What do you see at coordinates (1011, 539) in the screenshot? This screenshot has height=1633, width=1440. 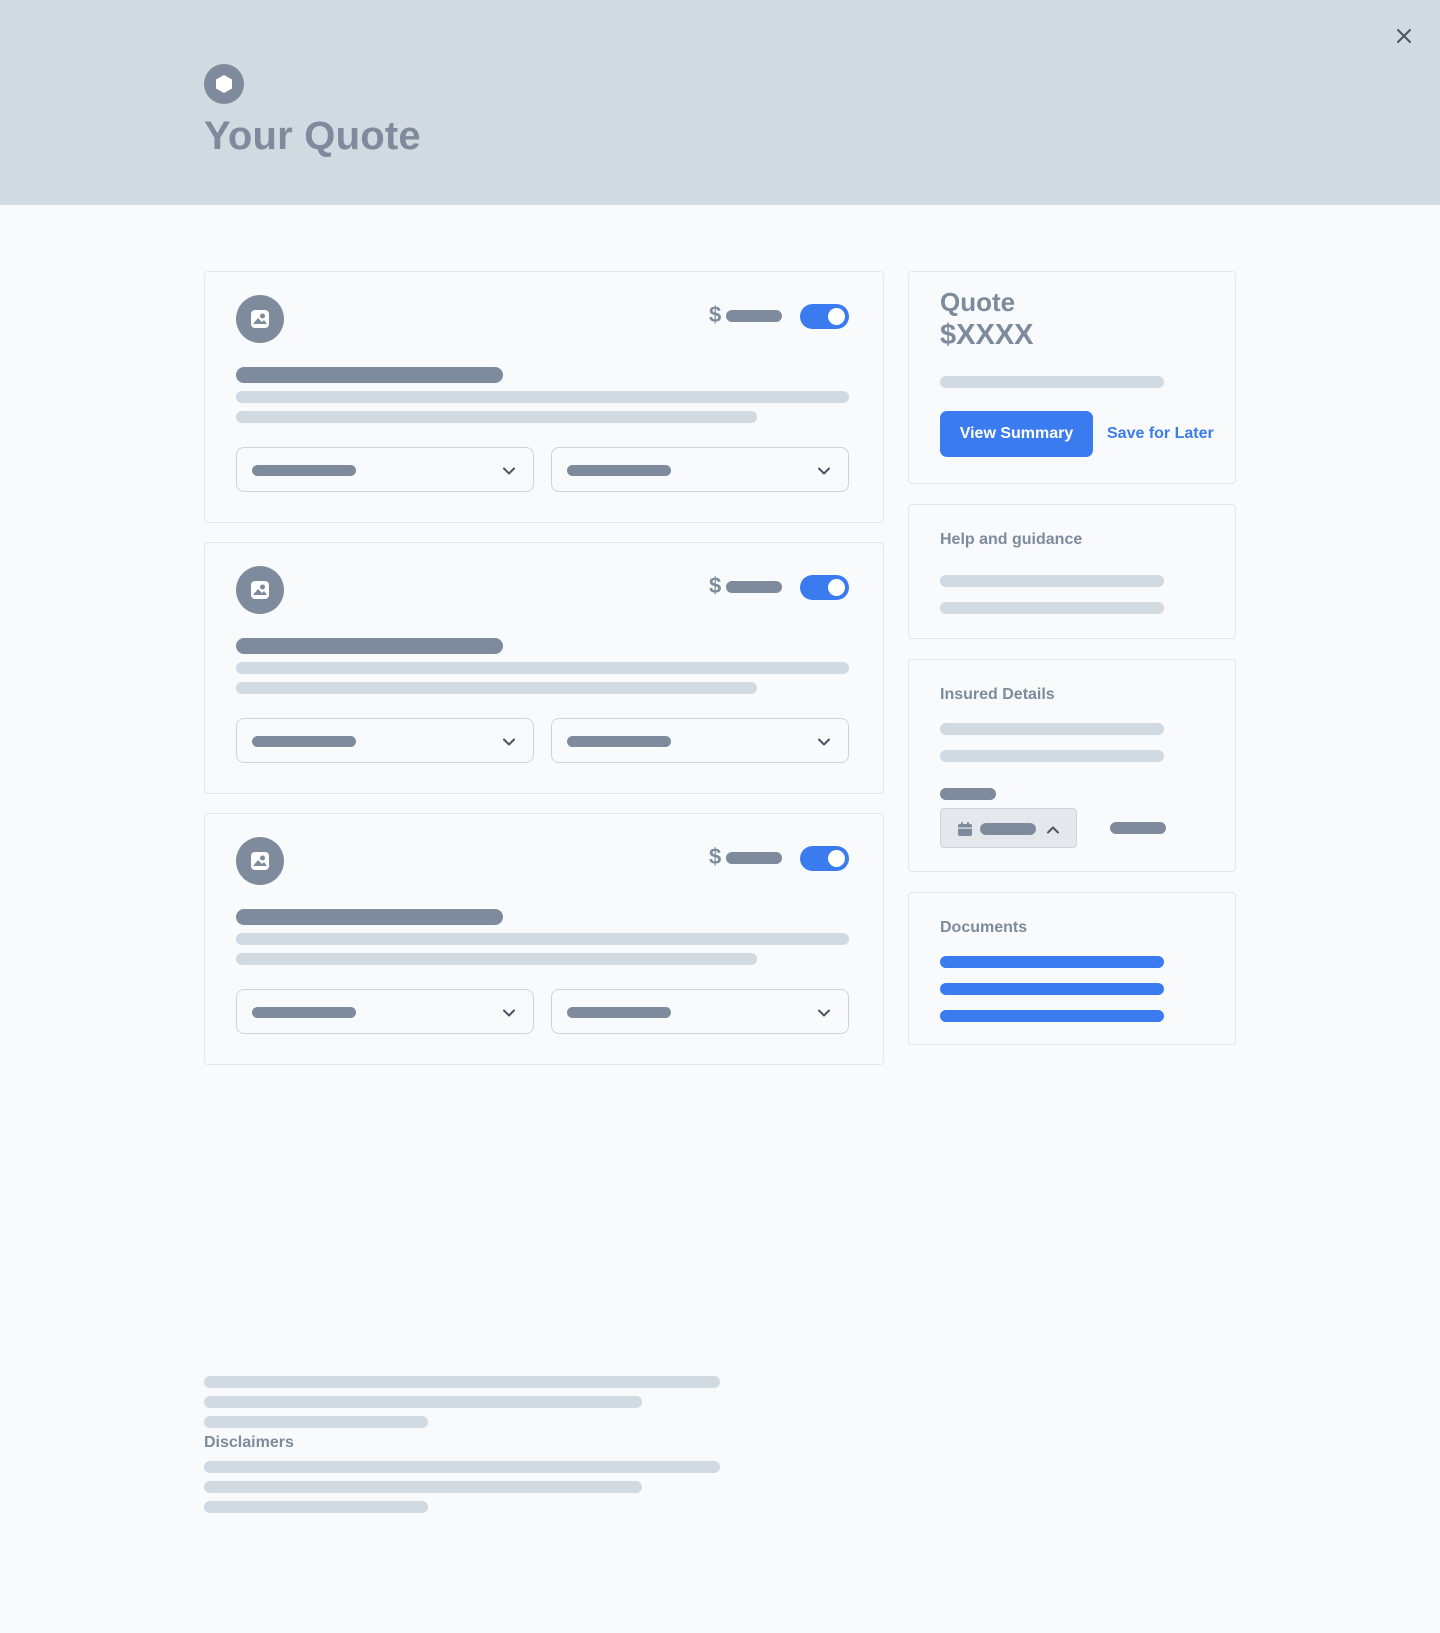 I see `help-title: Help and guidance` at bounding box center [1011, 539].